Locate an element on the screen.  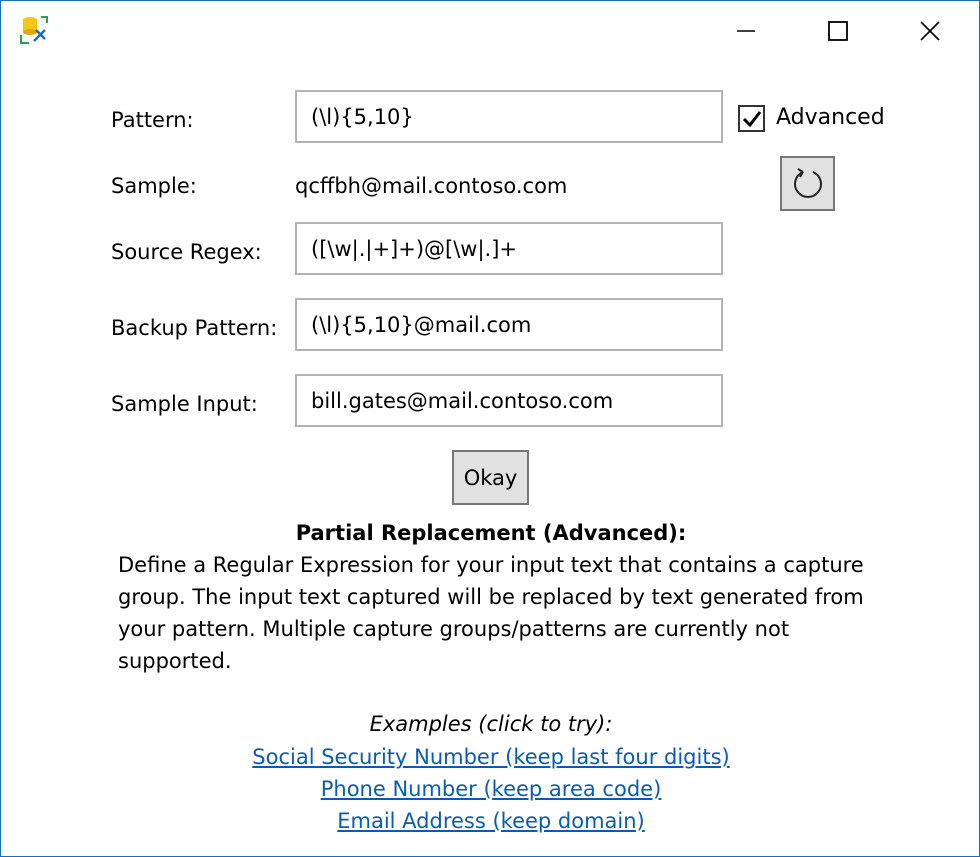
close-button is located at coordinates (930, 31).